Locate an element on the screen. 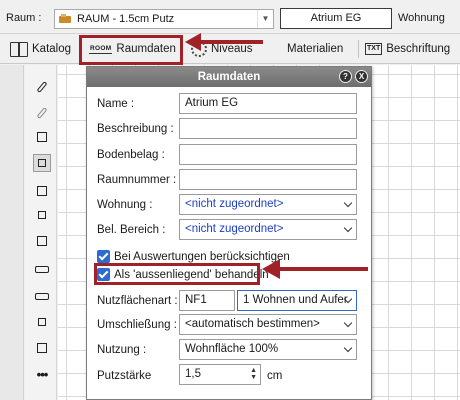 This screenshot has width=460, height=400. wohnung-select: <nicht zugeordnet> is located at coordinates (268, 204).